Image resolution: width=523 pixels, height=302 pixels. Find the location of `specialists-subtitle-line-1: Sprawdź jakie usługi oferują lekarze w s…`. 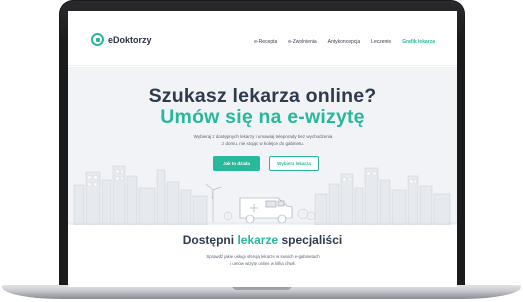

specialists-subtitle-line-1: Sprawdź jakie usługi oferują lekarze w s… is located at coordinates (263, 256).